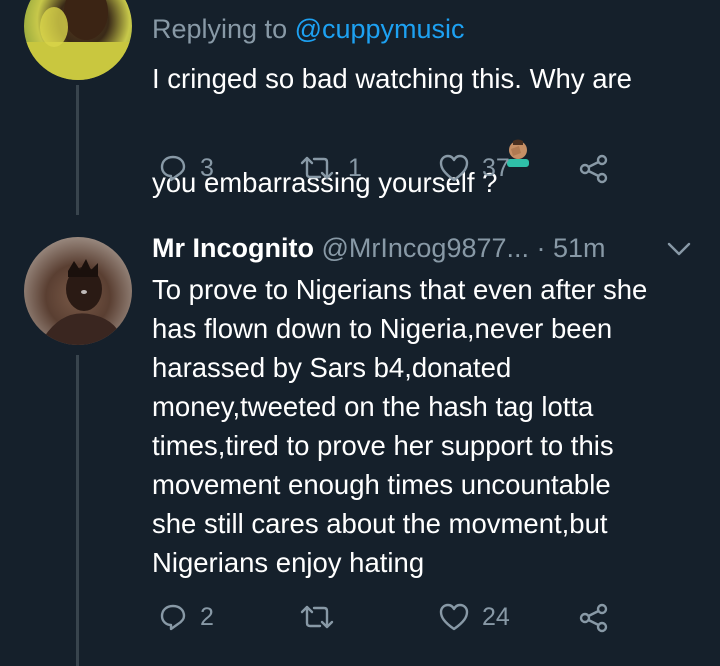 Image resolution: width=720 pixels, height=666 pixels. Describe the element at coordinates (463, 248) in the screenshot. I see `handle-and-time: @MrIncog9877... · 51m` at that location.